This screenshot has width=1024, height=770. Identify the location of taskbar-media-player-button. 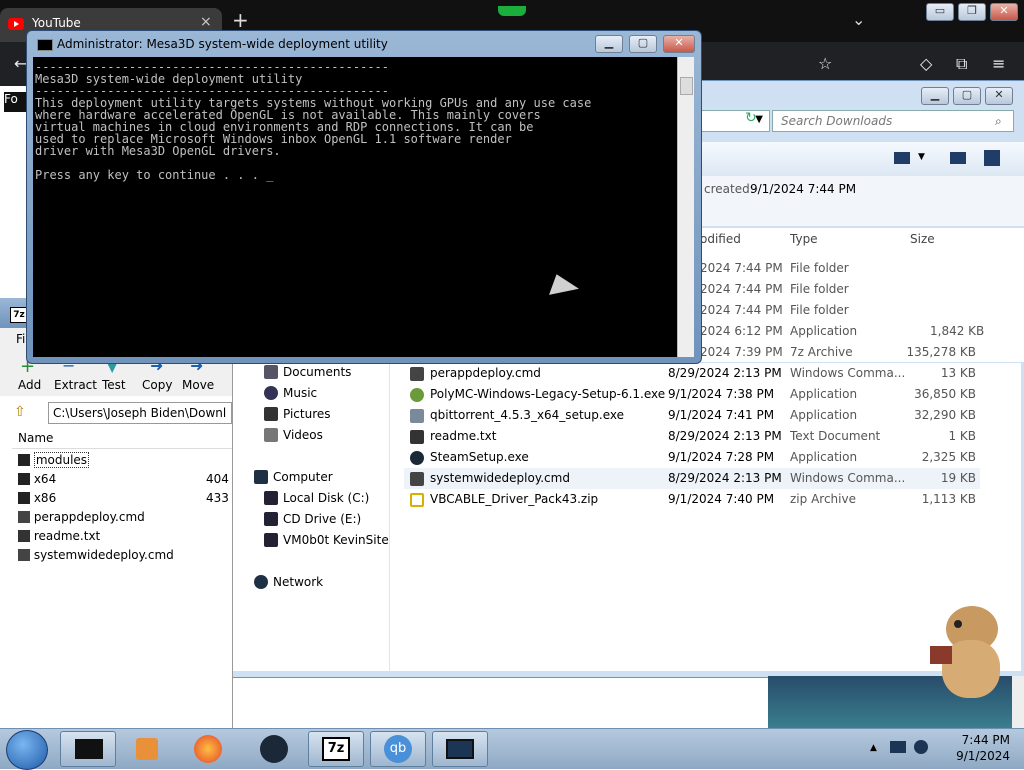
(150, 749).